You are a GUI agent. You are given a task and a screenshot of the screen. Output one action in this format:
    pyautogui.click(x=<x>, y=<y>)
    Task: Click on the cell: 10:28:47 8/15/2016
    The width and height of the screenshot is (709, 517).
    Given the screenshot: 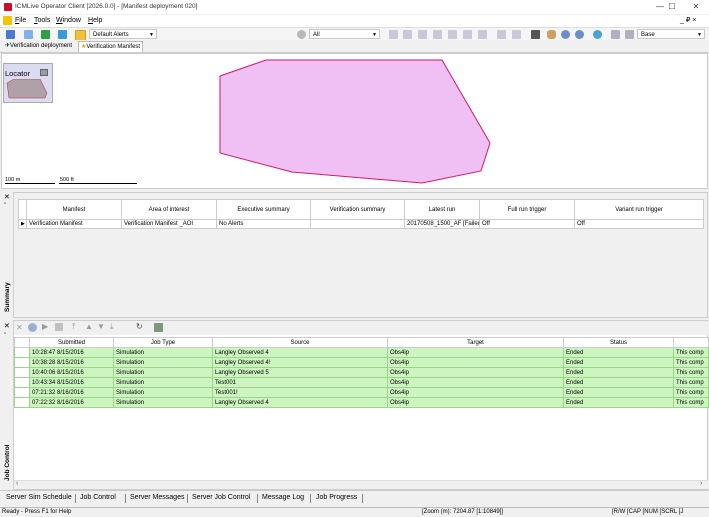 What is the action you would take?
    pyautogui.click(x=71, y=352)
    